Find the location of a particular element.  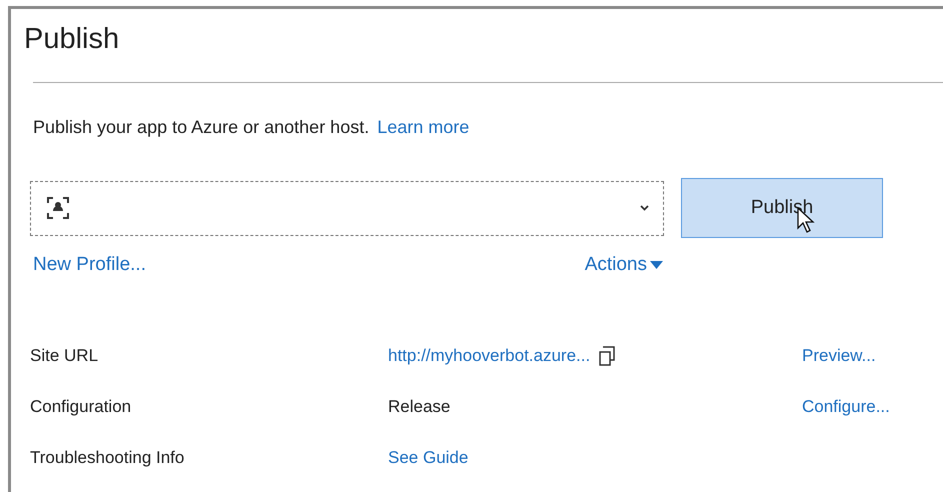

detail-value: Release is located at coordinates (419, 407).